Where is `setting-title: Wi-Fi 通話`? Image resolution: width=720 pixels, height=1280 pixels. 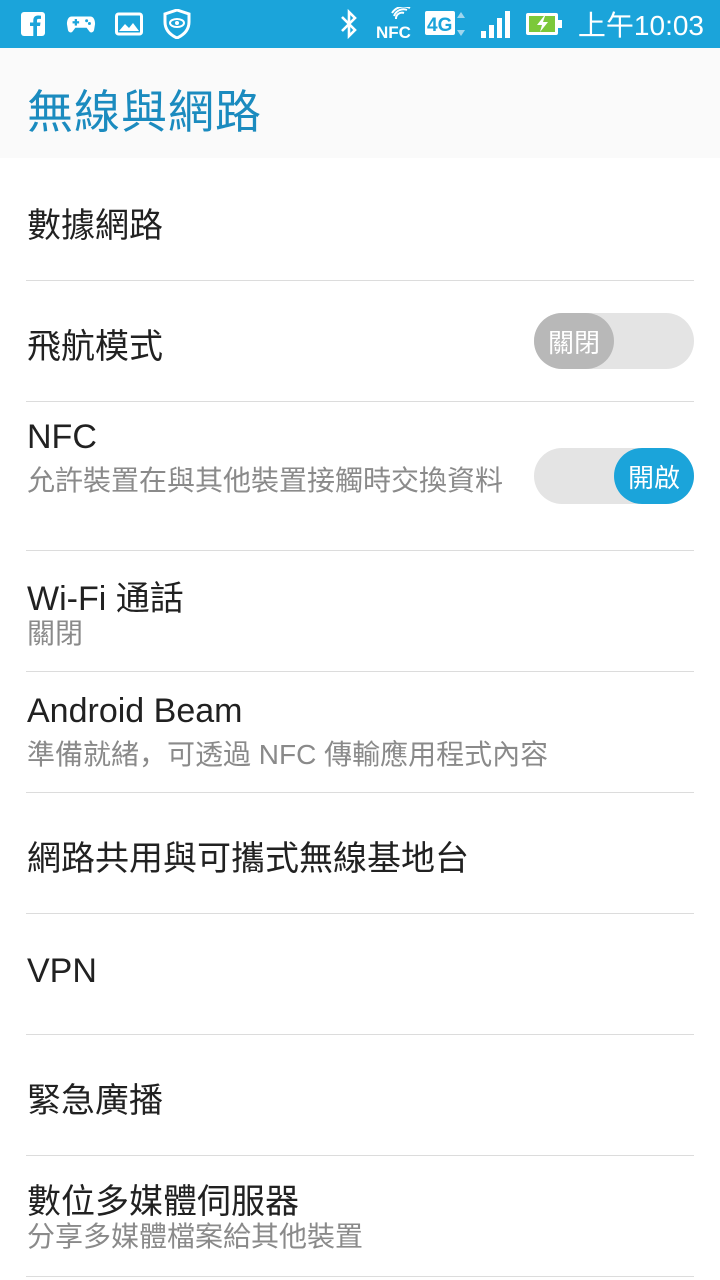 setting-title: Wi-Fi 通話 is located at coordinates (105, 599).